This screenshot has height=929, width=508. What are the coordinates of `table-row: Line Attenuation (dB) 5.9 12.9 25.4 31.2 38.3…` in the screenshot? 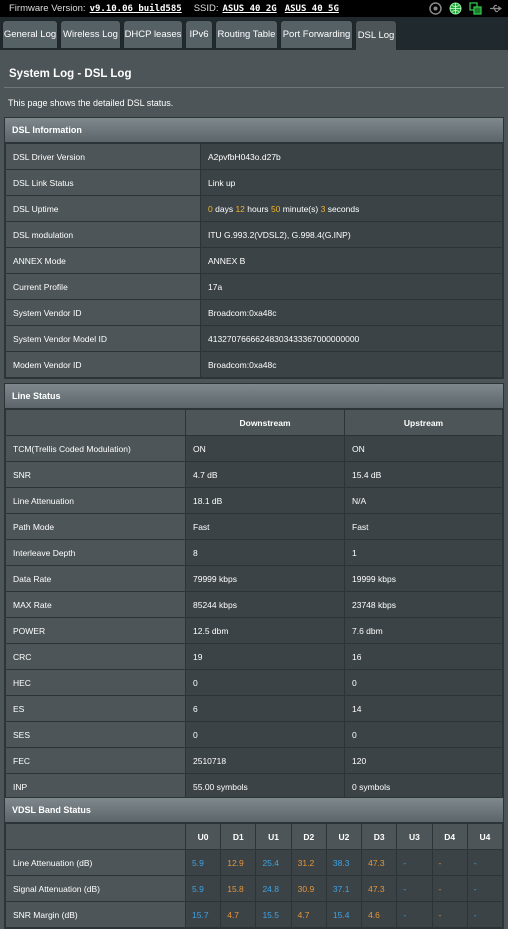 It's located at (254, 862).